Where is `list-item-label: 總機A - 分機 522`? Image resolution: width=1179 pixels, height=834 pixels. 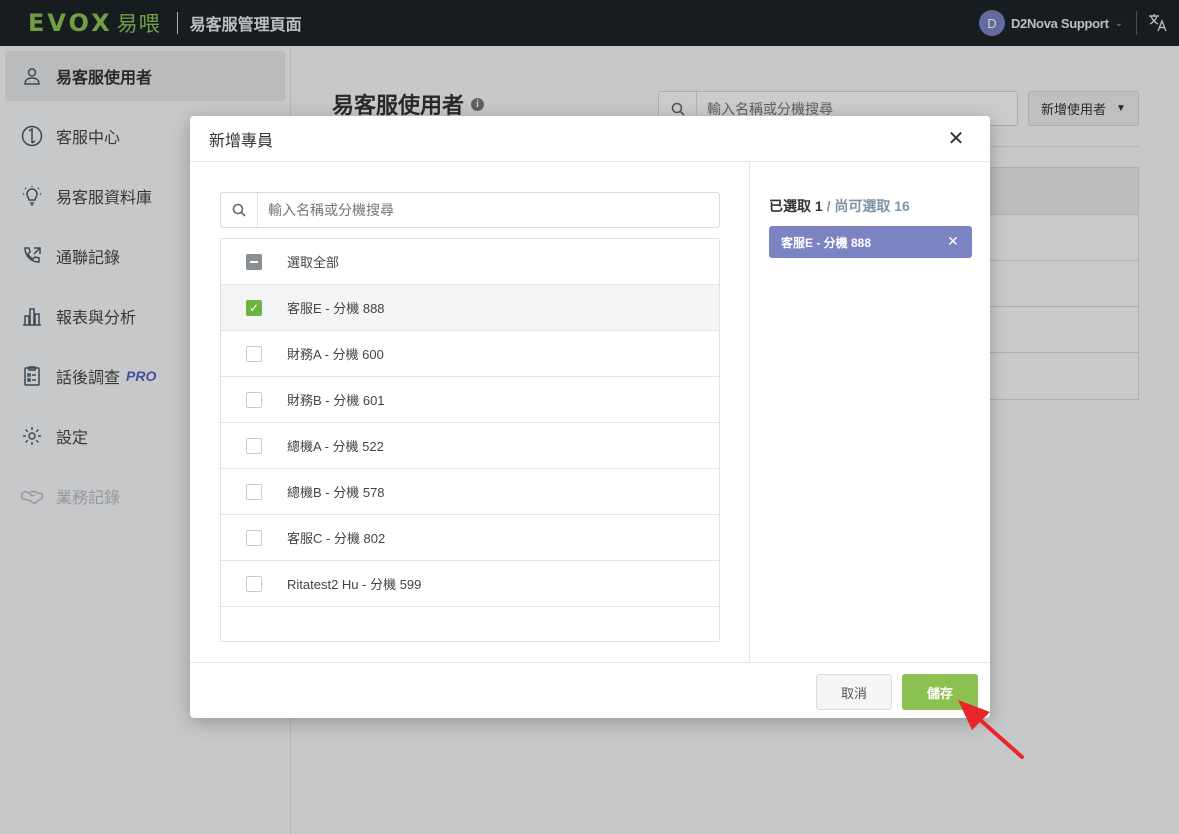 list-item-label: 總機A - 分機 522 is located at coordinates (335, 446).